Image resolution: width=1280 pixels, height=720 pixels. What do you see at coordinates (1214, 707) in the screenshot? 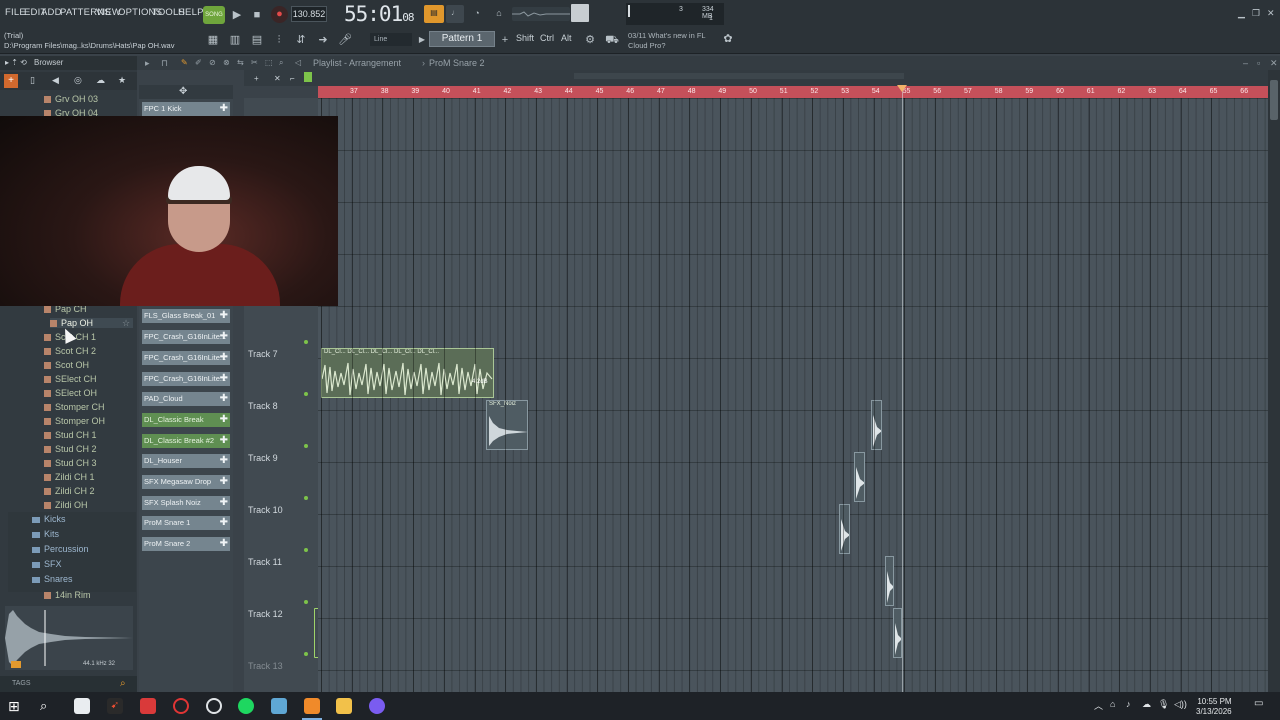
I see `system-clock: 10:55 PM 3/13/2026` at bounding box center [1214, 707].